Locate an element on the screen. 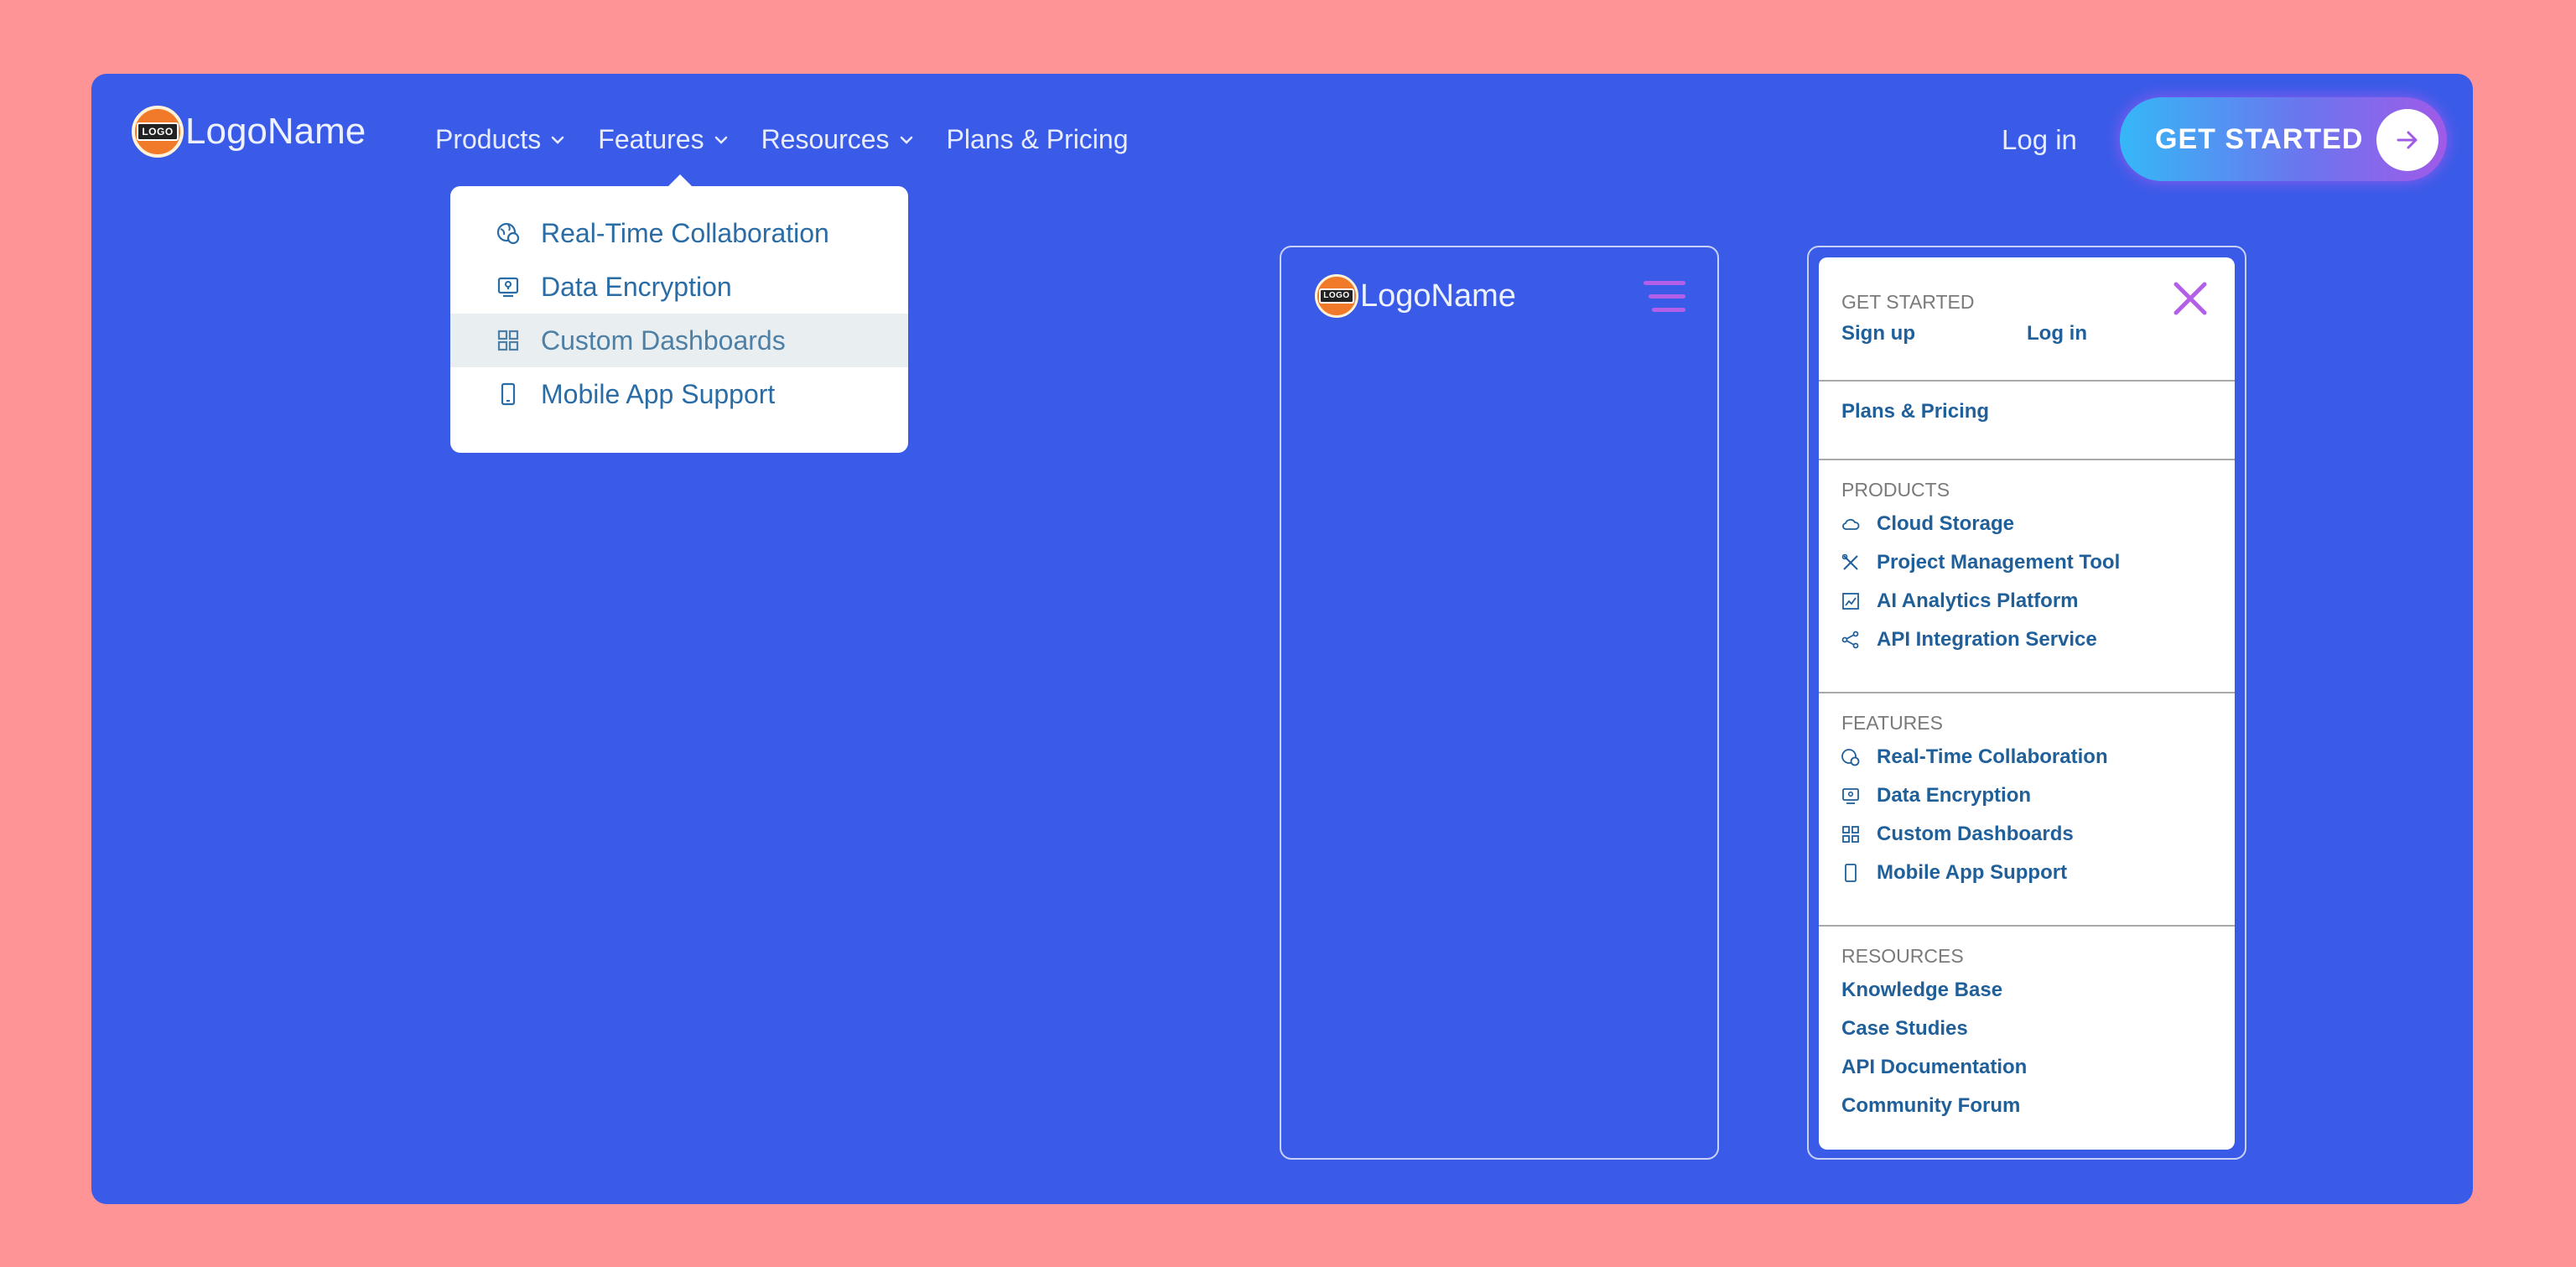  mobile-resource-community-forum: Community Forum is located at coordinates (2038, 1106).